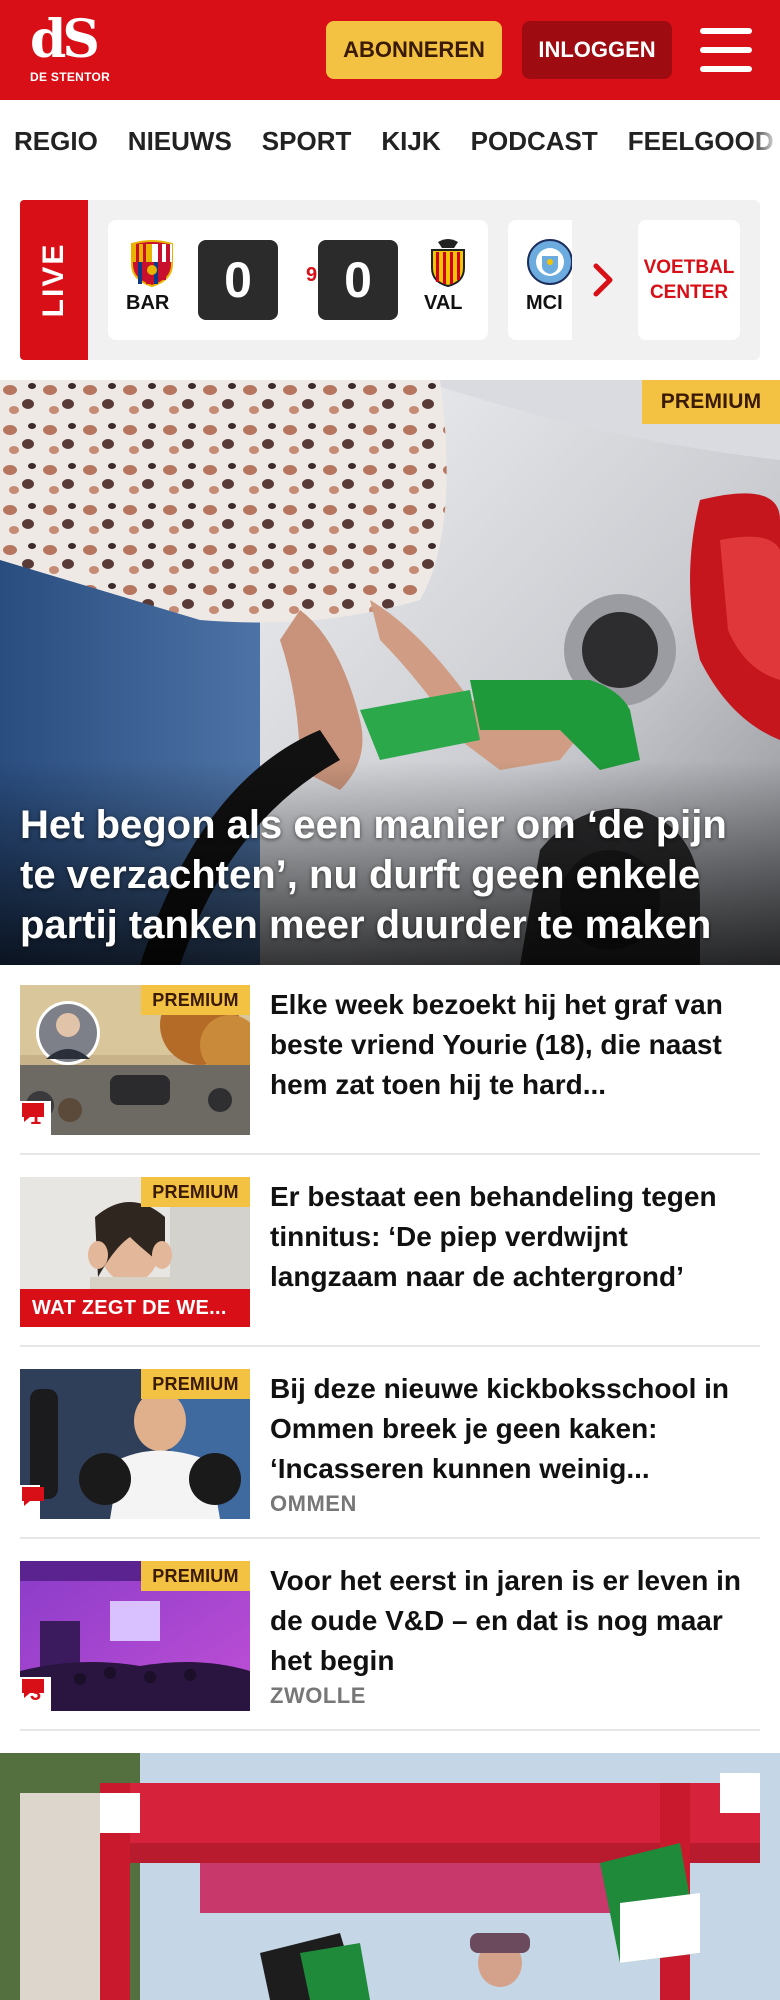  I want to click on home-team-code: BAR, so click(148, 303).